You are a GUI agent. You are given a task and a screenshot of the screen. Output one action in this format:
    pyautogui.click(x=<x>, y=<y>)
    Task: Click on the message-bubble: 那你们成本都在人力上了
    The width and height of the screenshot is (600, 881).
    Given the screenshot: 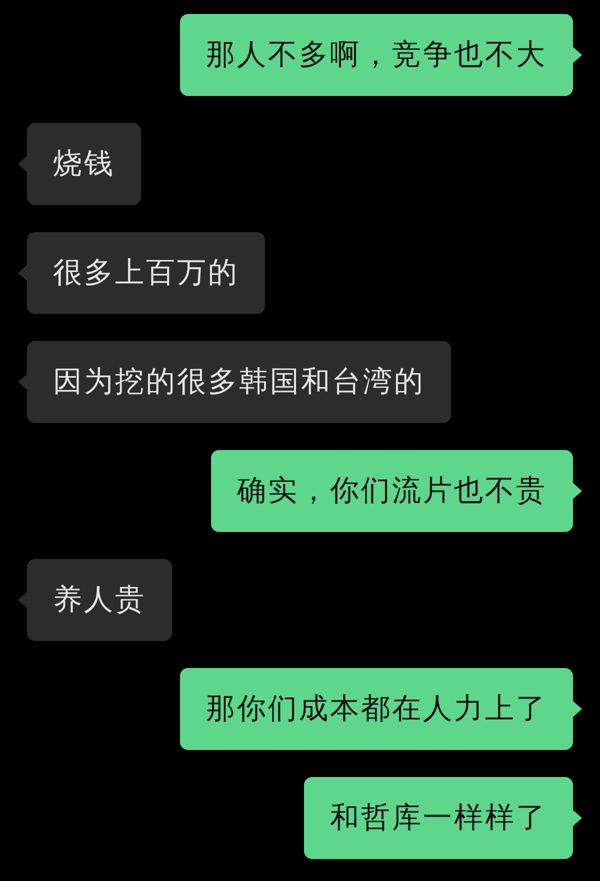 What is the action you would take?
    pyautogui.click(x=376, y=709)
    